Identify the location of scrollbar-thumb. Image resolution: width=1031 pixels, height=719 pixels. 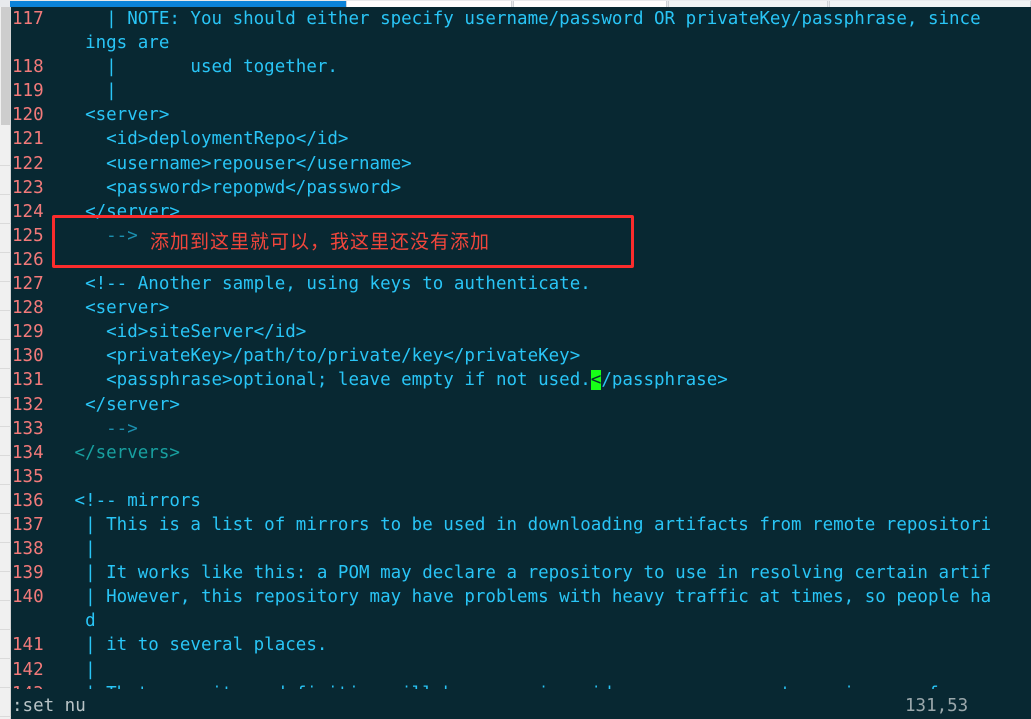
(5, 66).